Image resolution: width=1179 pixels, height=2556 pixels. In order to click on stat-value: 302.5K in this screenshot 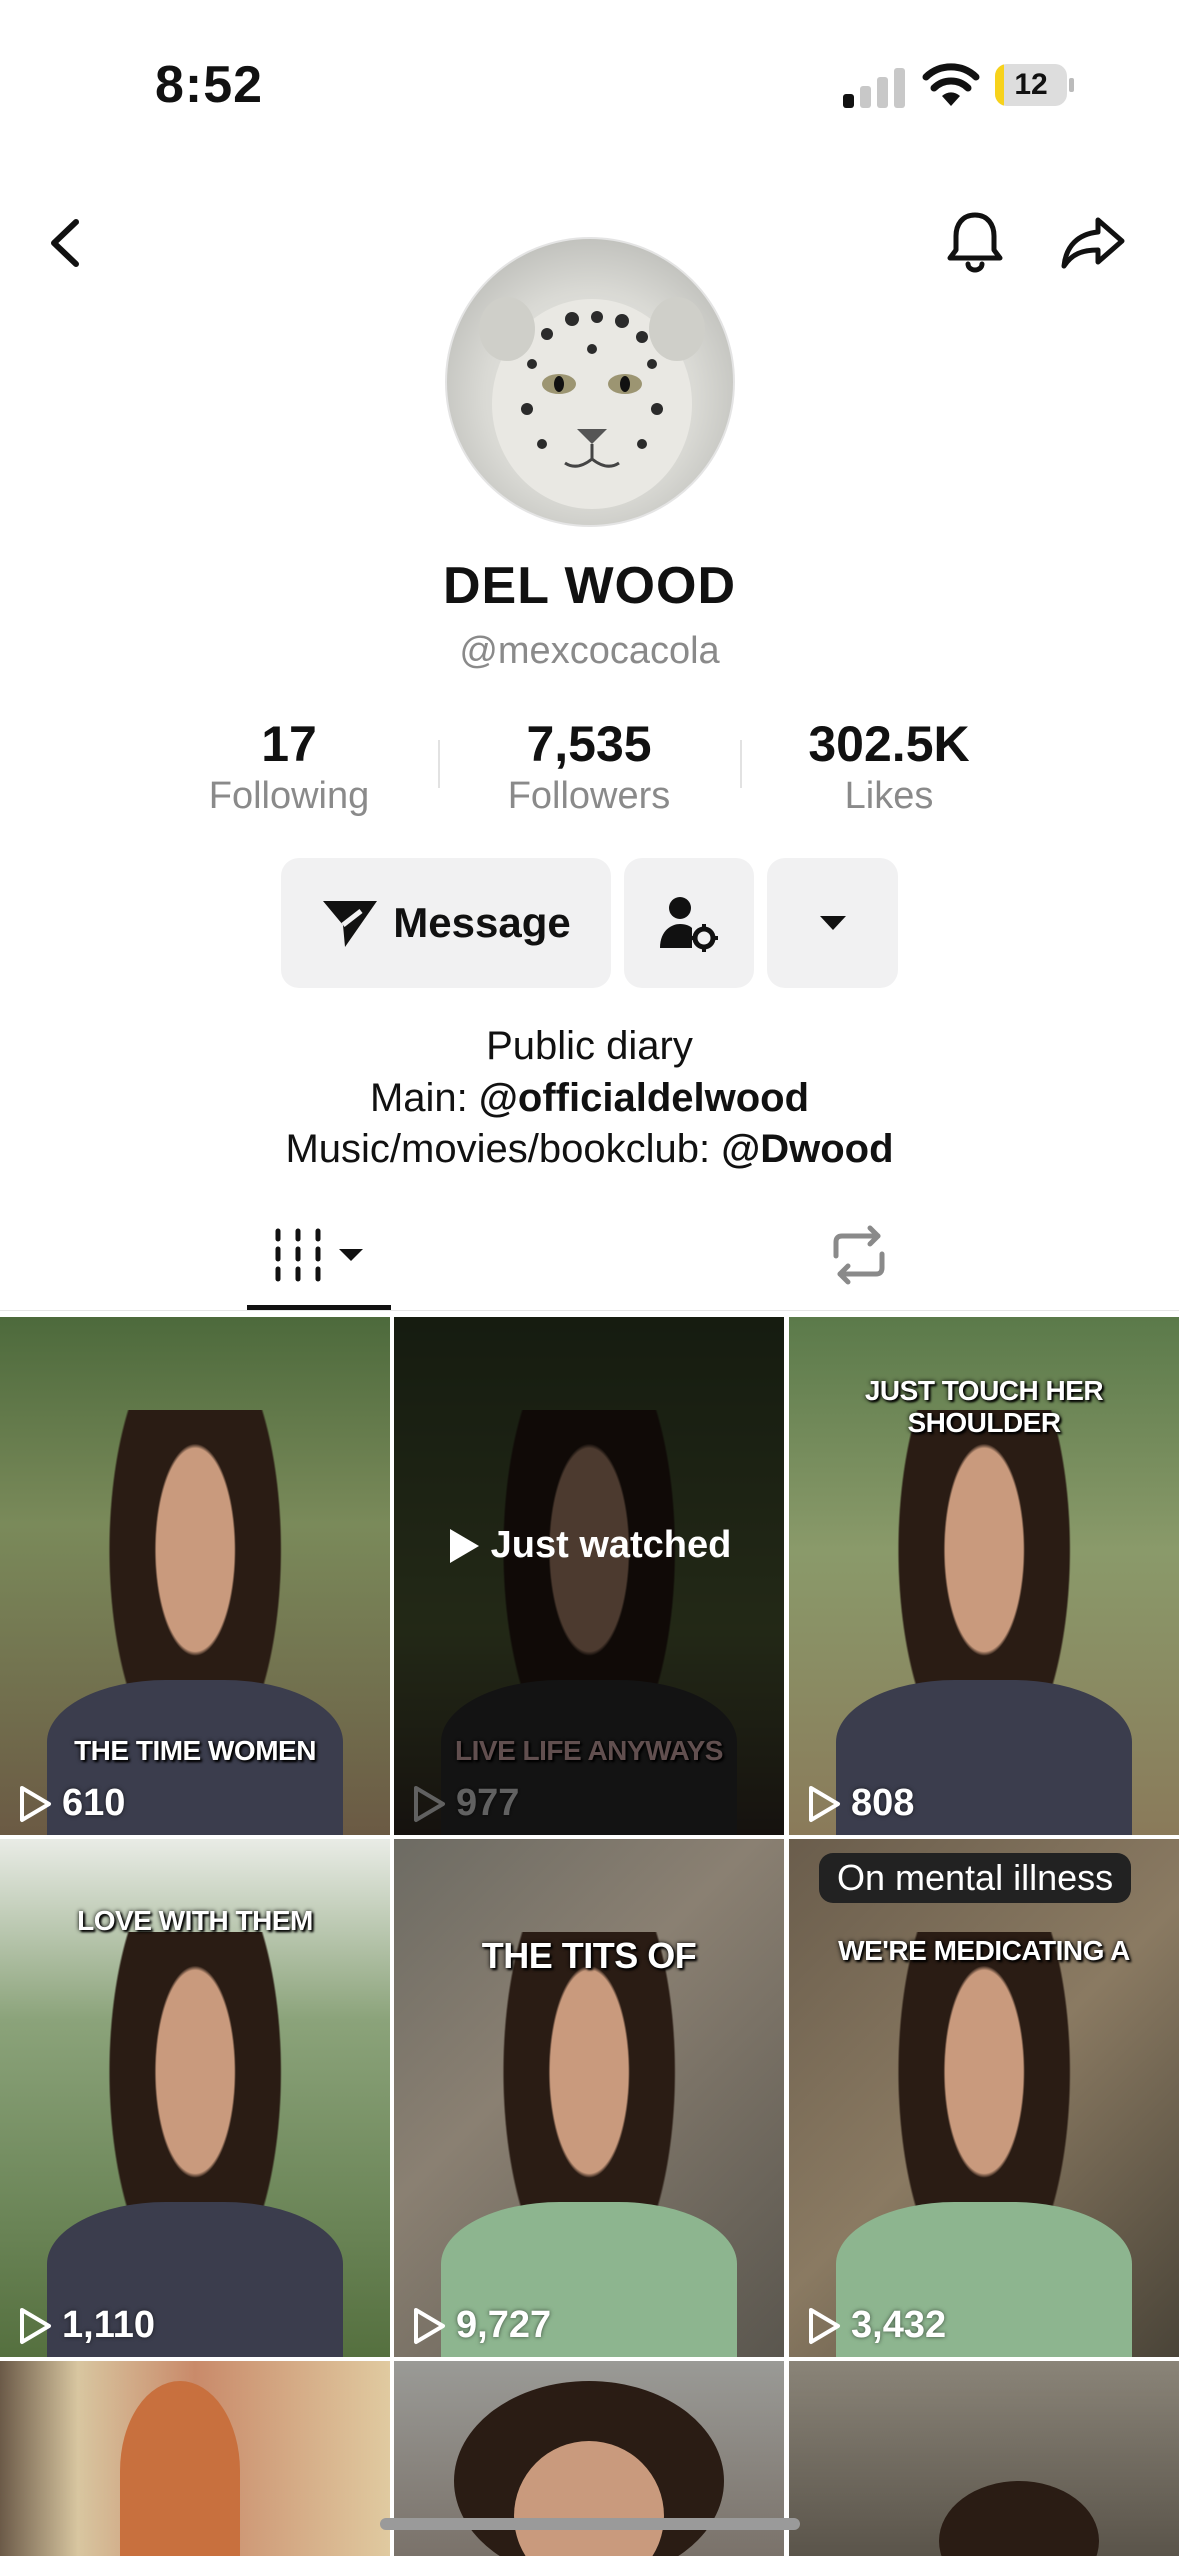, I will do `click(889, 744)`.